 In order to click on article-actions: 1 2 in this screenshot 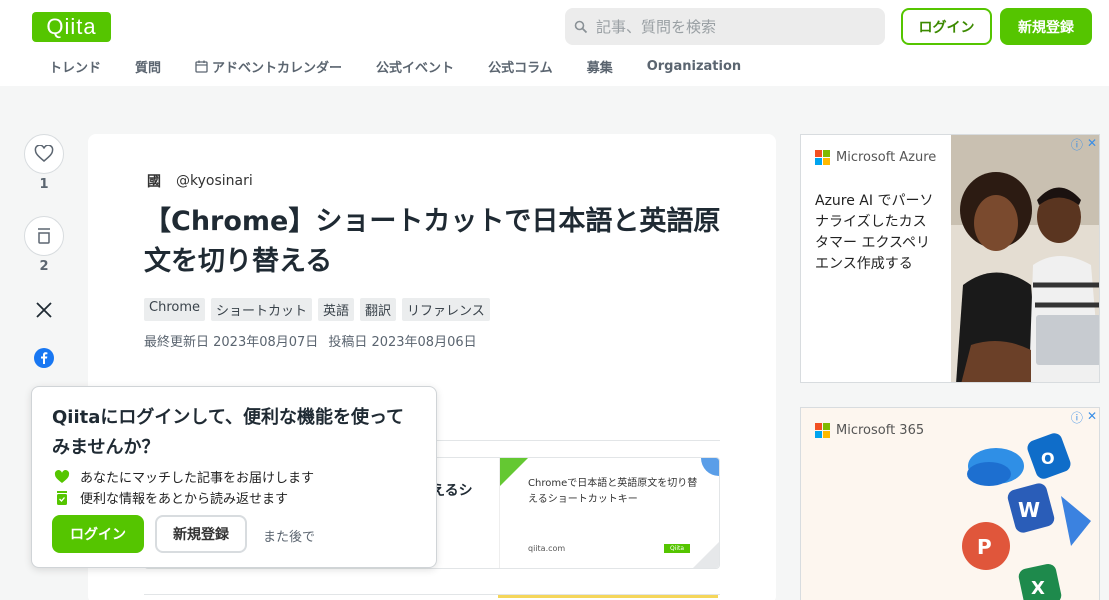, I will do `click(44, 256)`.